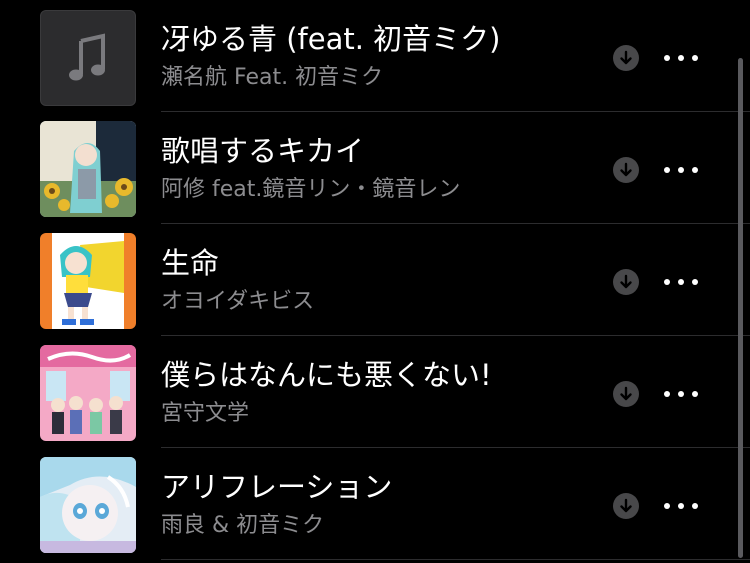  What do you see at coordinates (272, 77) in the screenshot?
I see `song-artist: 瀬名航 Feat. 初音ミク` at bounding box center [272, 77].